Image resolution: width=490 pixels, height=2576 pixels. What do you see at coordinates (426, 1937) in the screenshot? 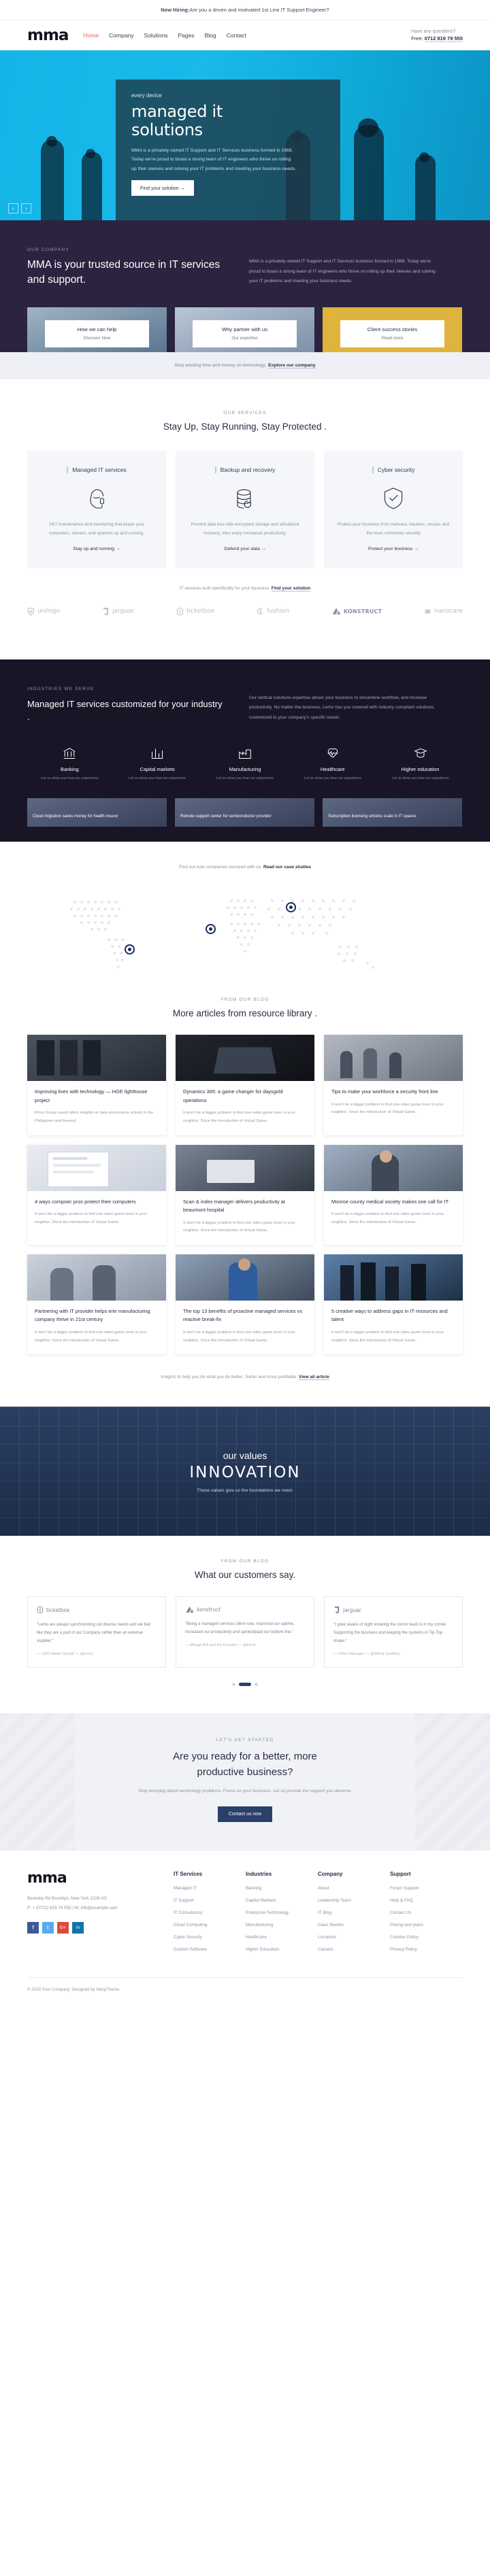
I see `footer-link: Cookies Policy` at bounding box center [426, 1937].